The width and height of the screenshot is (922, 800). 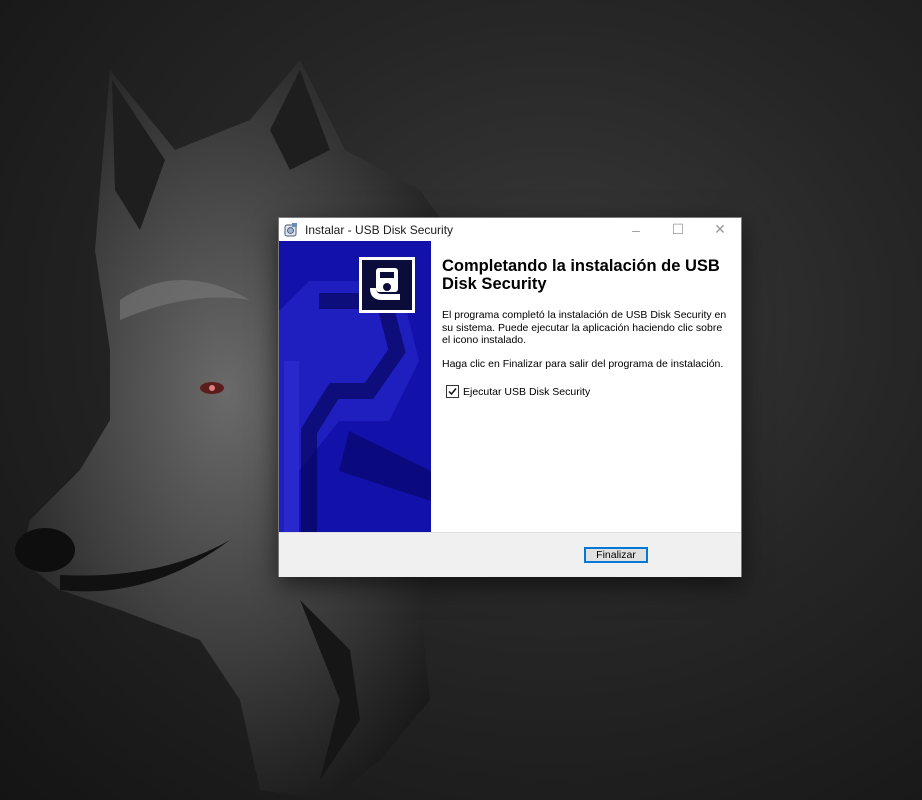 I want to click on finish-button: Finalizar, so click(x=616, y=555).